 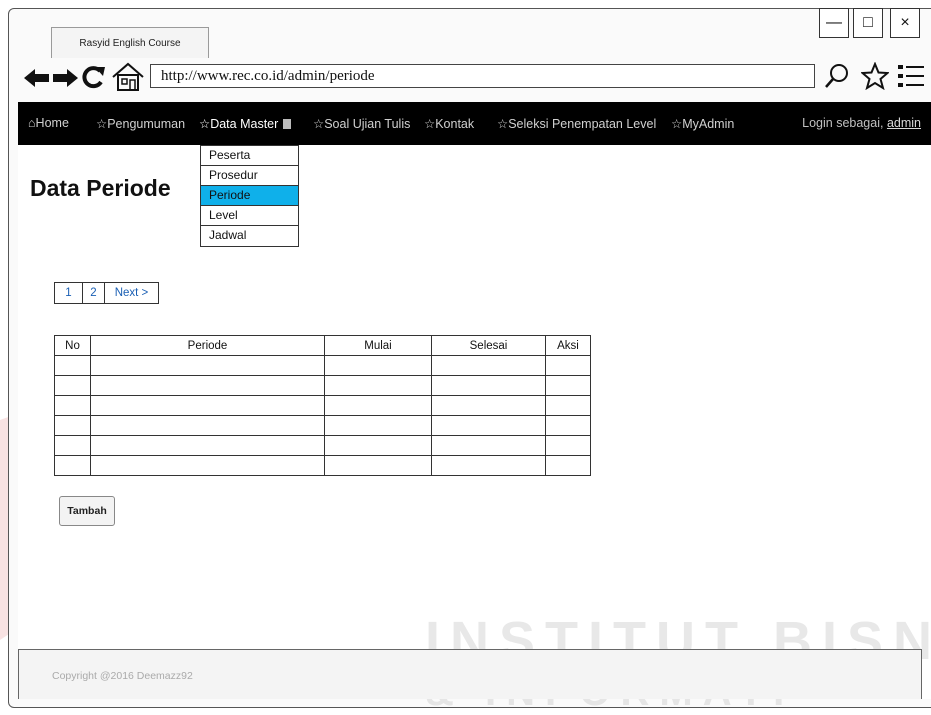 I want to click on menu-icon, so click(x=911, y=76).